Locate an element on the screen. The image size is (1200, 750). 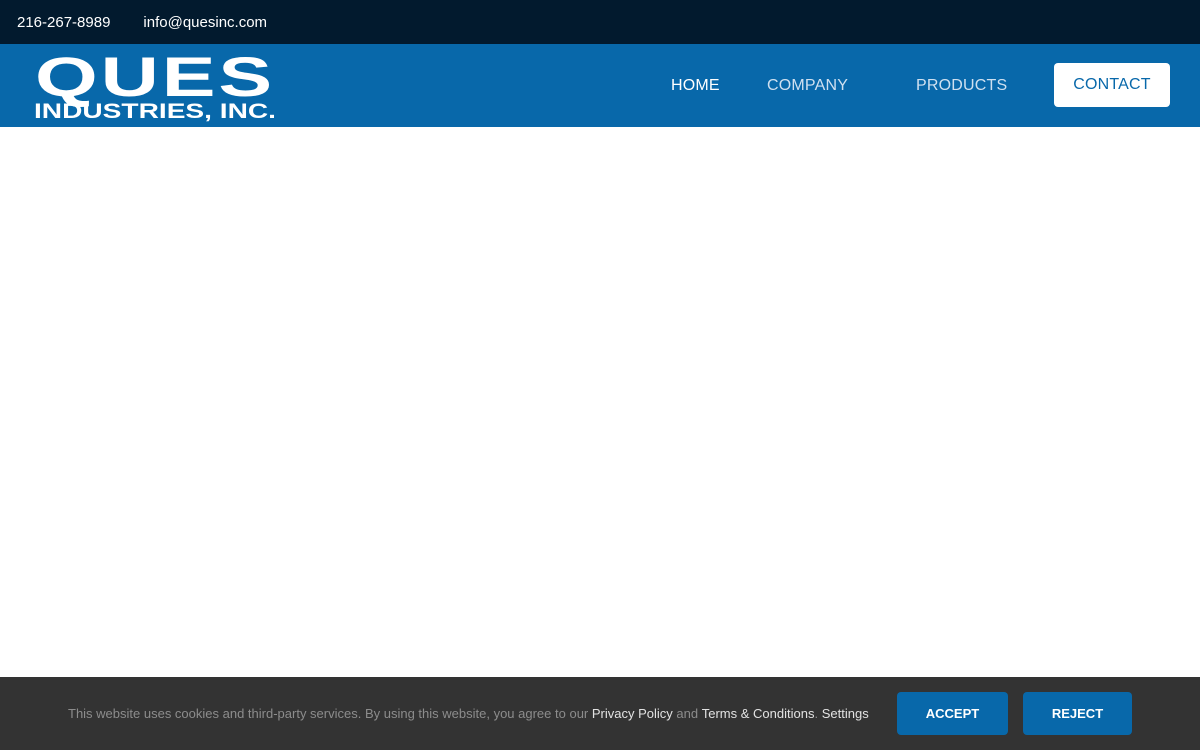
contact-button: CONTACT is located at coordinates (1112, 85).